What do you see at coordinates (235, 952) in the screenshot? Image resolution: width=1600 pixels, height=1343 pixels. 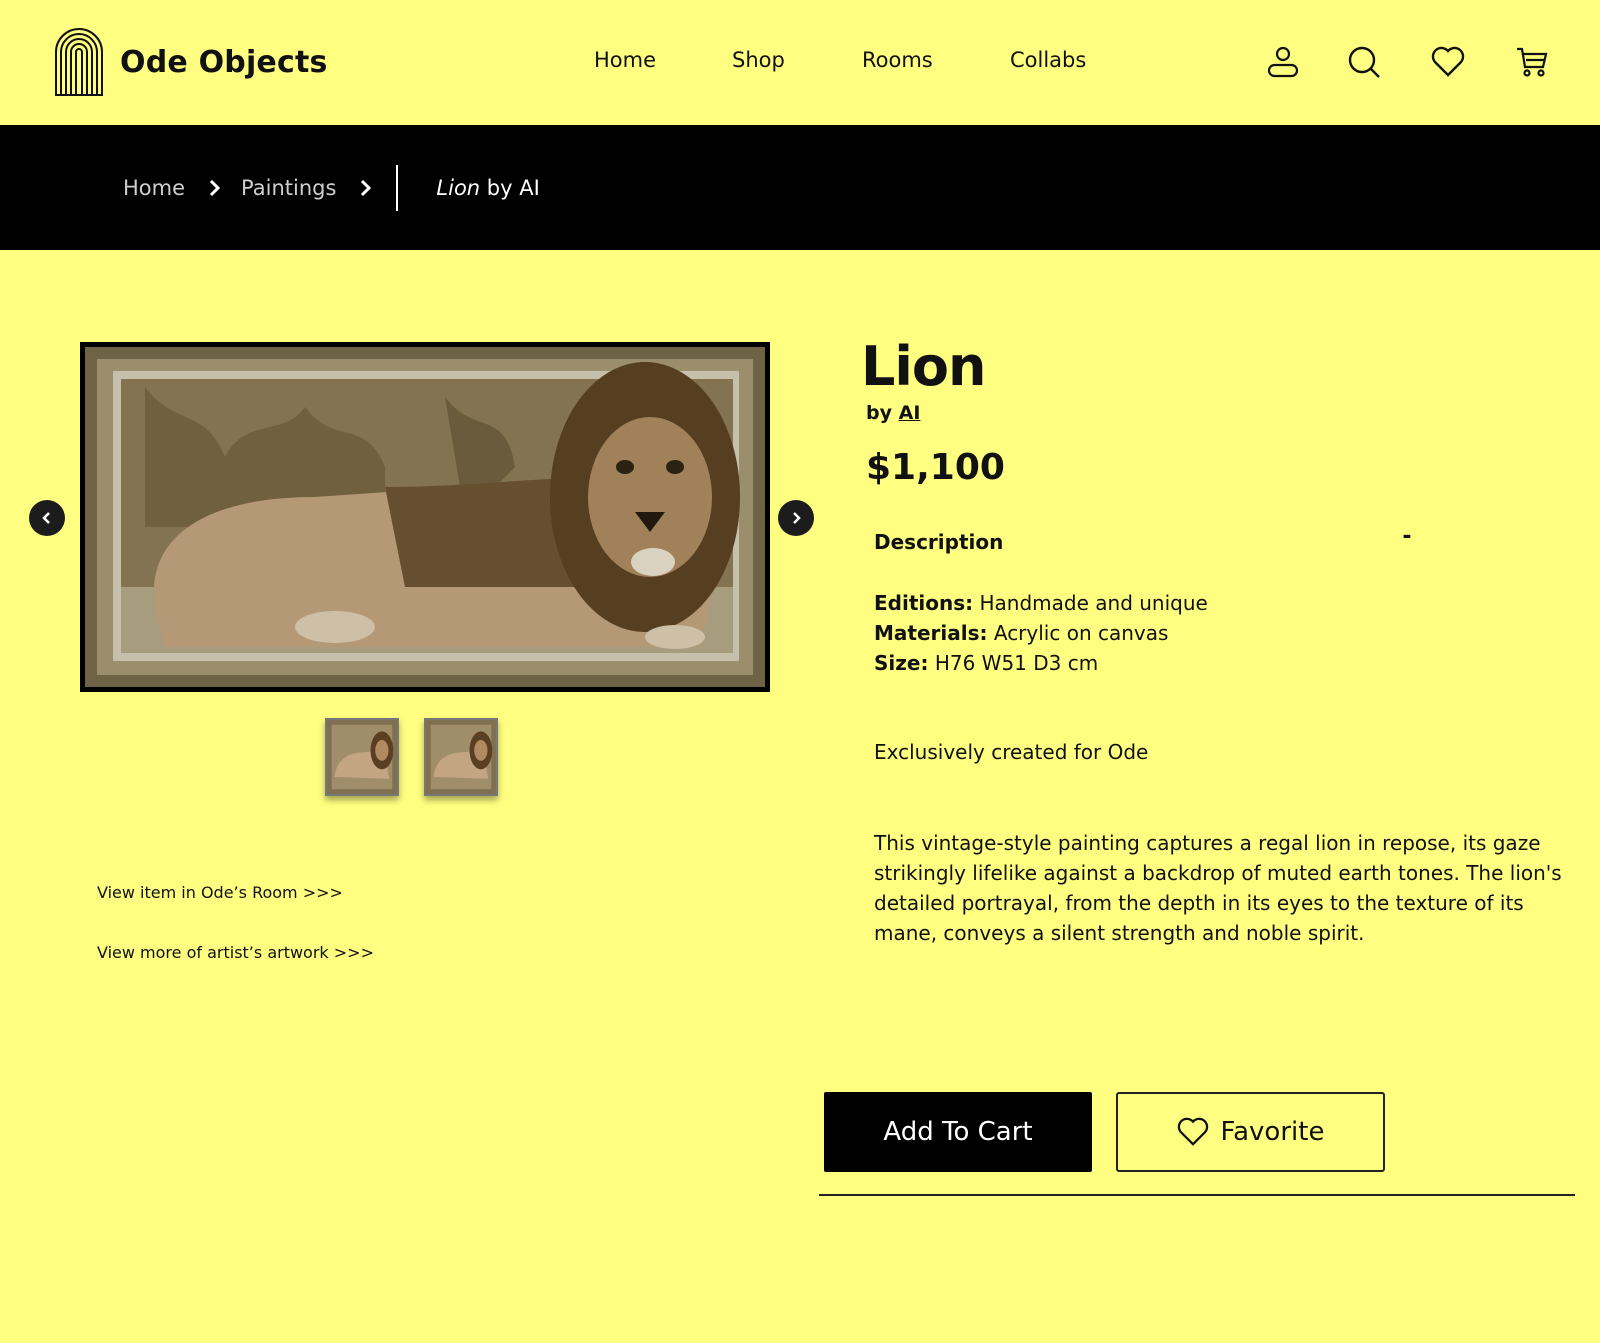 I see `view-artist-artwork-link: View more of artist’s artwork >>>` at bounding box center [235, 952].